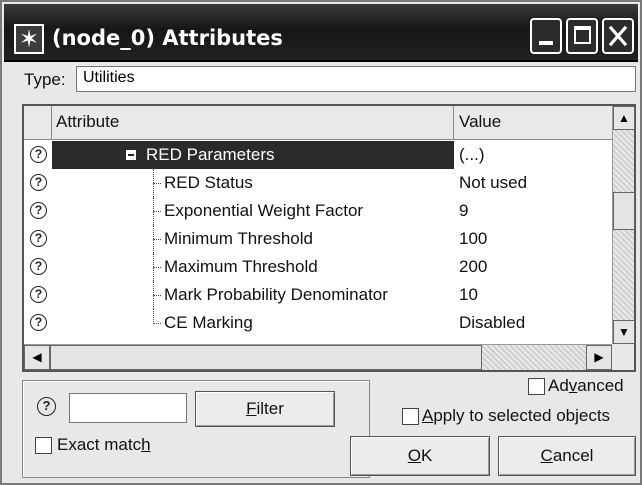 This screenshot has width=642, height=485. Describe the element at coordinates (533, 323) in the screenshot. I see `value-cell: Disabled` at that location.